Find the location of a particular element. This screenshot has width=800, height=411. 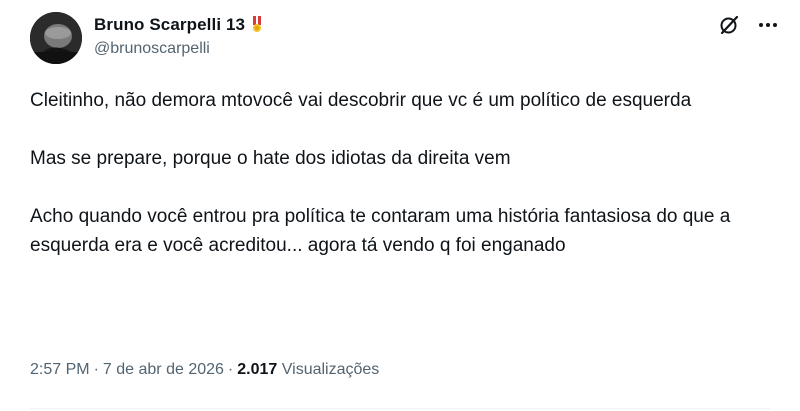

affiliation-badge-icon is located at coordinates (257, 25).